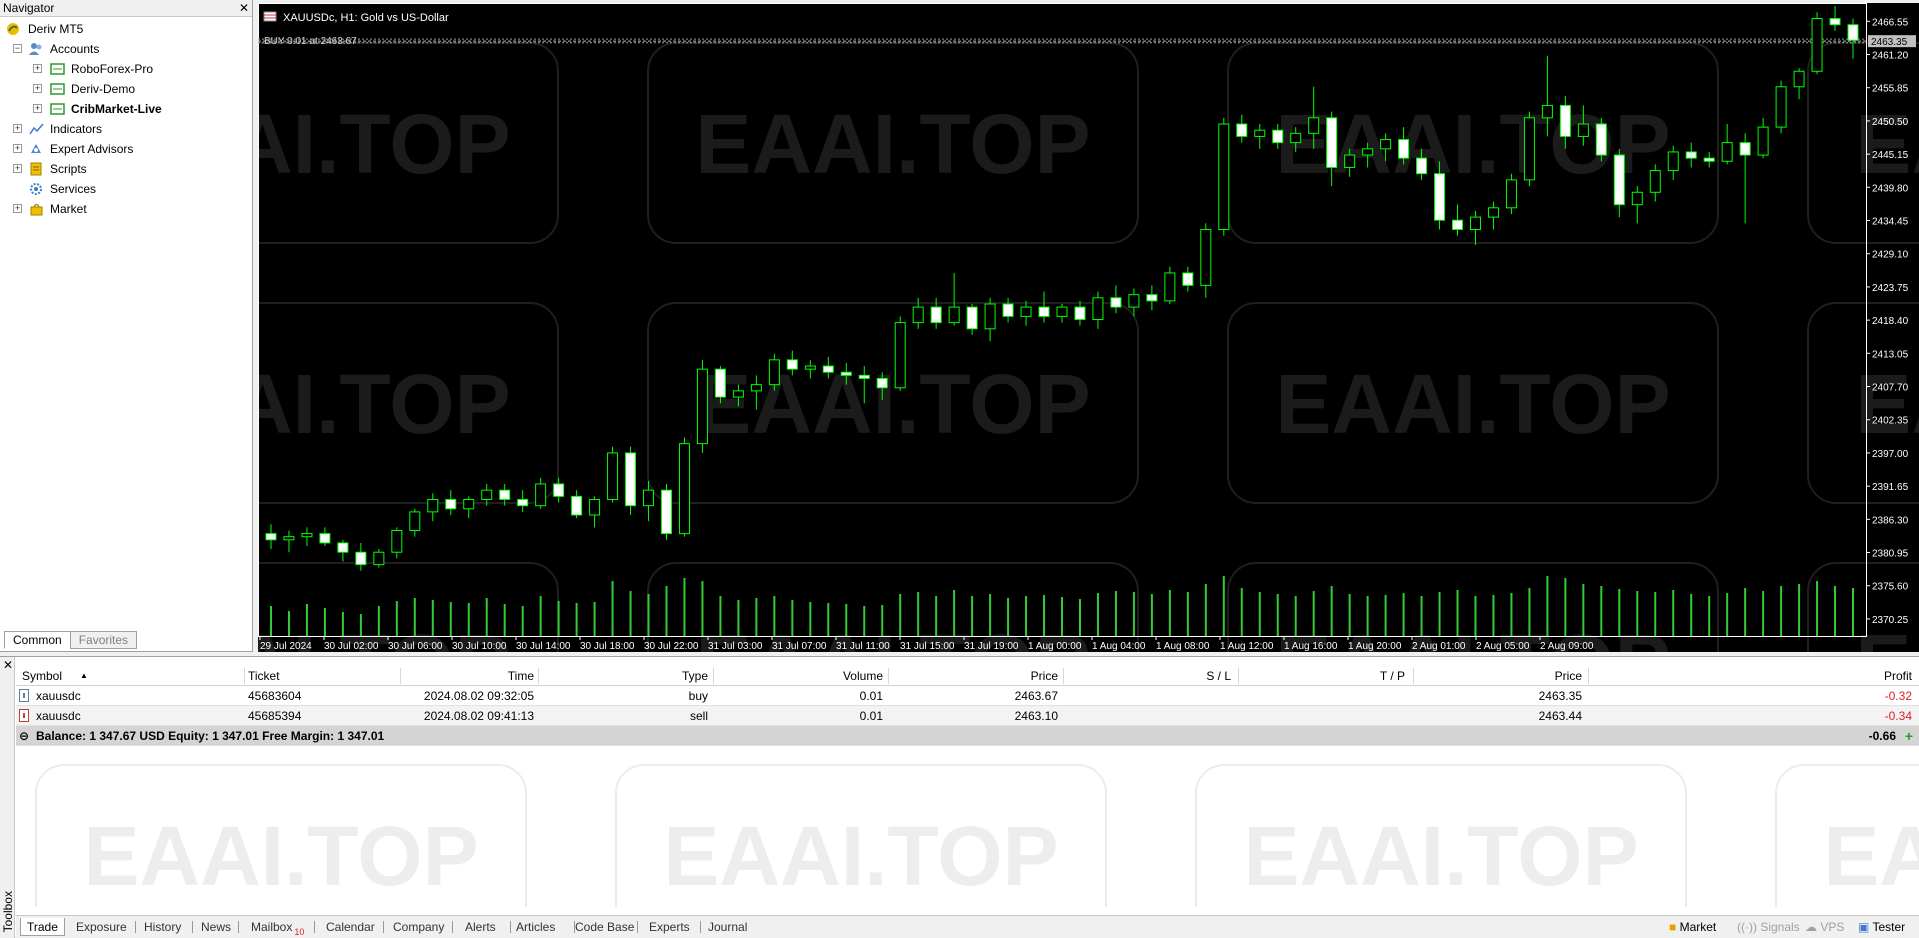 This screenshot has height=938, width=1919. I want to click on col-profit: Profit, so click(1898, 676).